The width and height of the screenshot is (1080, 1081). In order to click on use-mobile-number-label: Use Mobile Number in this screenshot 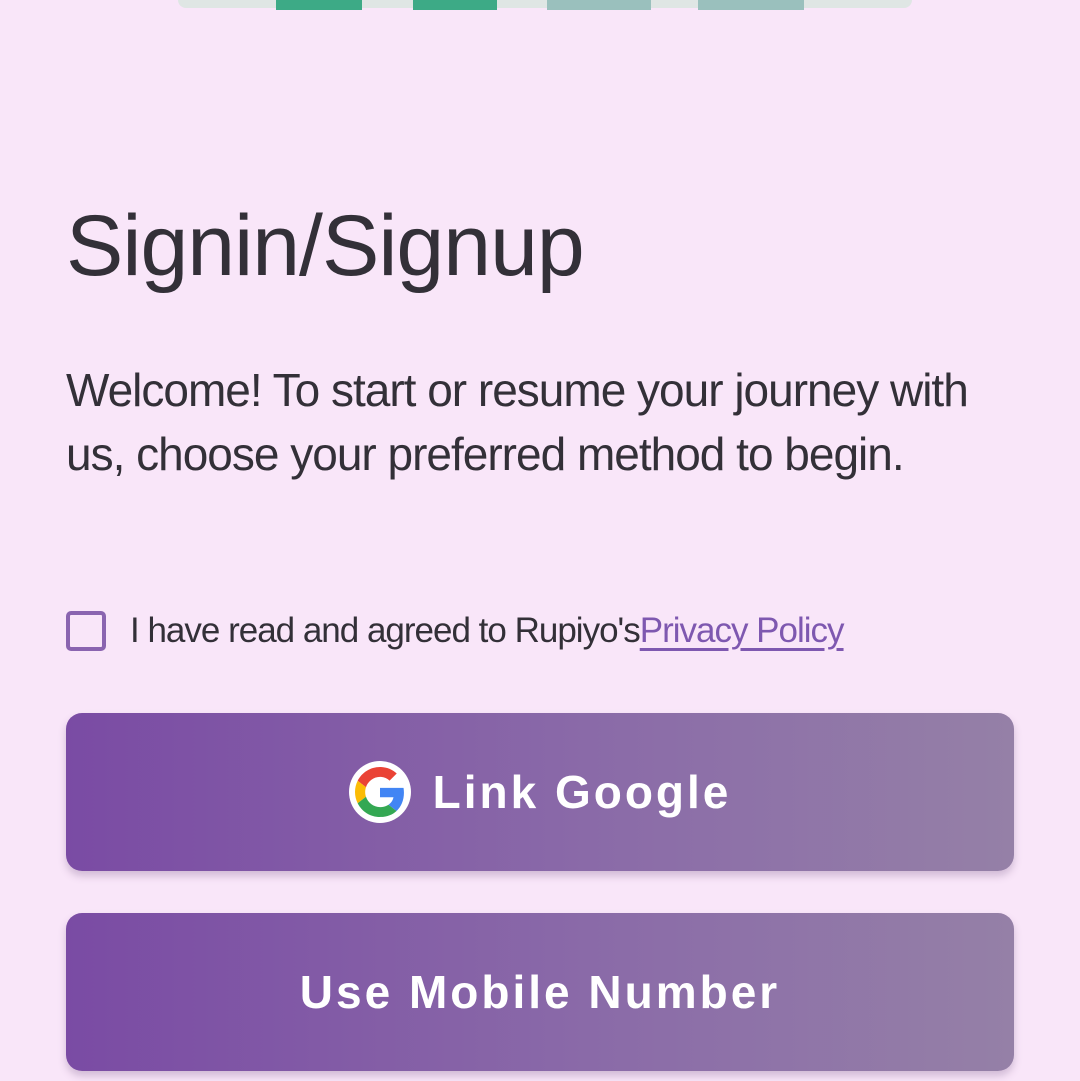, I will do `click(540, 992)`.